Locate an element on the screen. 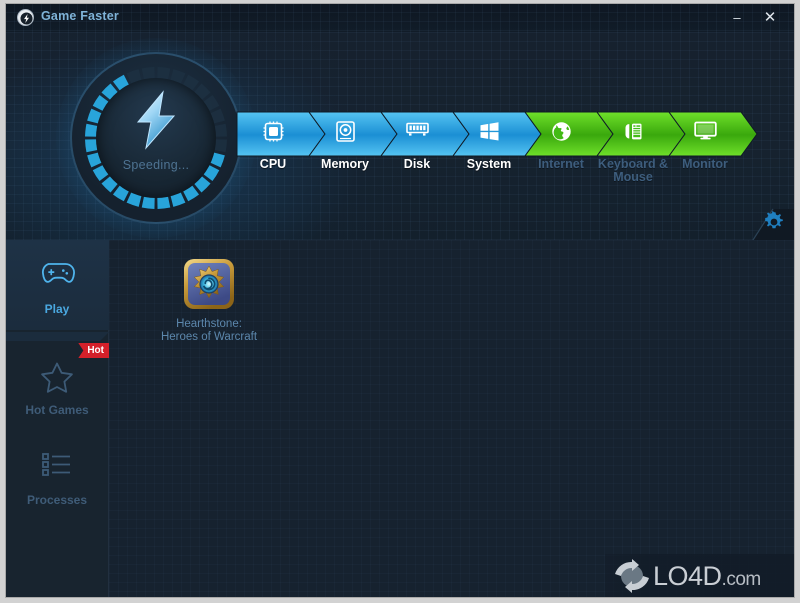 This screenshot has height=603, width=800. hot-badge: Hot is located at coordinates (93, 350).